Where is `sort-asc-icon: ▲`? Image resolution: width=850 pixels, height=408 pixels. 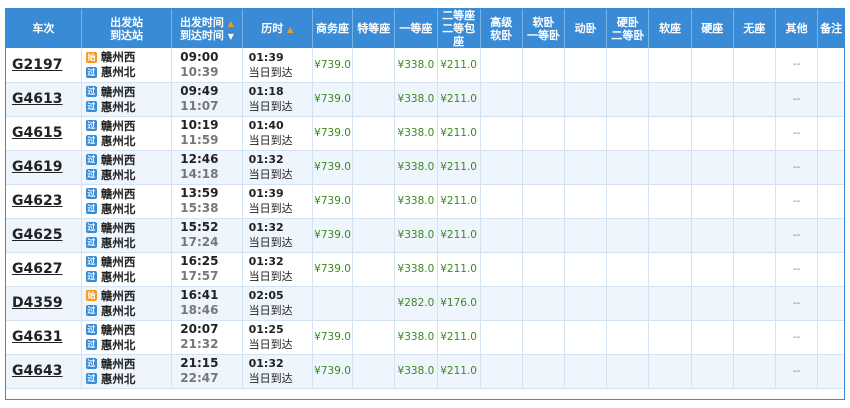 sort-asc-icon: ▲ is located at coordinates (231, 23).